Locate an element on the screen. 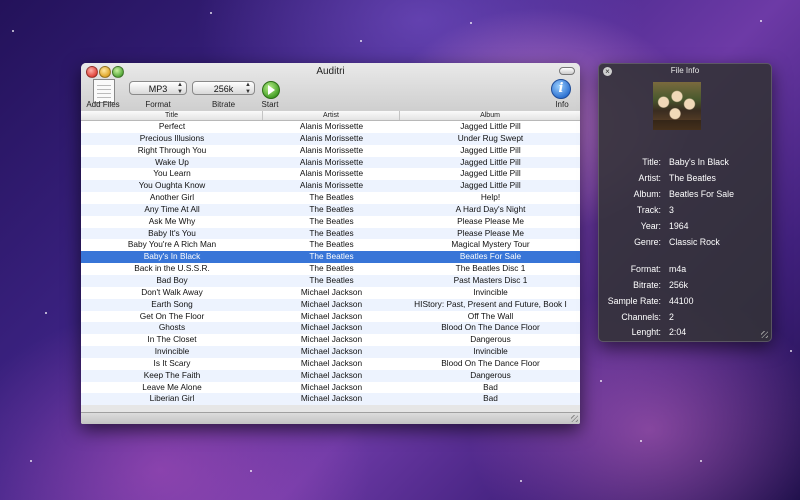 This screenshot has width=800, height=500. start-label: Start is located at coordinates (270, 104).